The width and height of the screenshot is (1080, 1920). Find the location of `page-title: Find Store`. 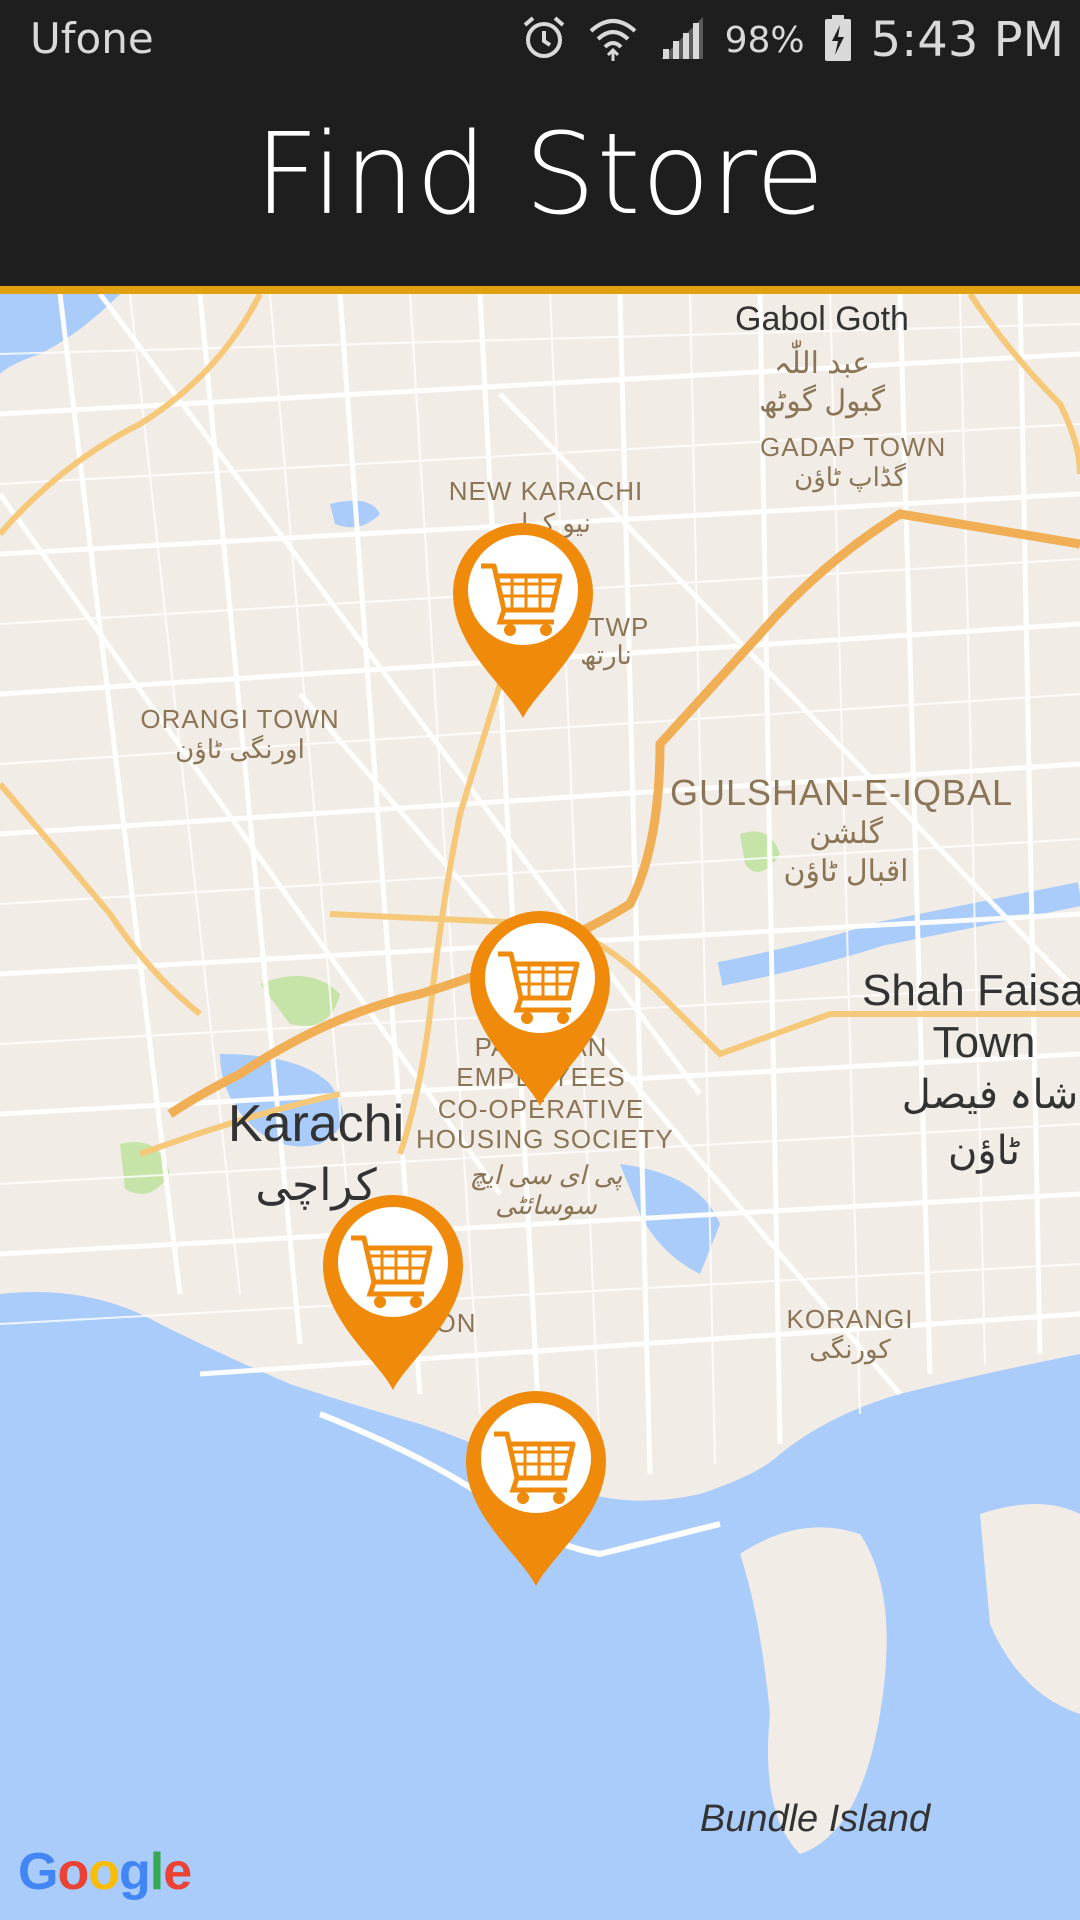

page-title: Find Store is located at coordinates (540, 175).